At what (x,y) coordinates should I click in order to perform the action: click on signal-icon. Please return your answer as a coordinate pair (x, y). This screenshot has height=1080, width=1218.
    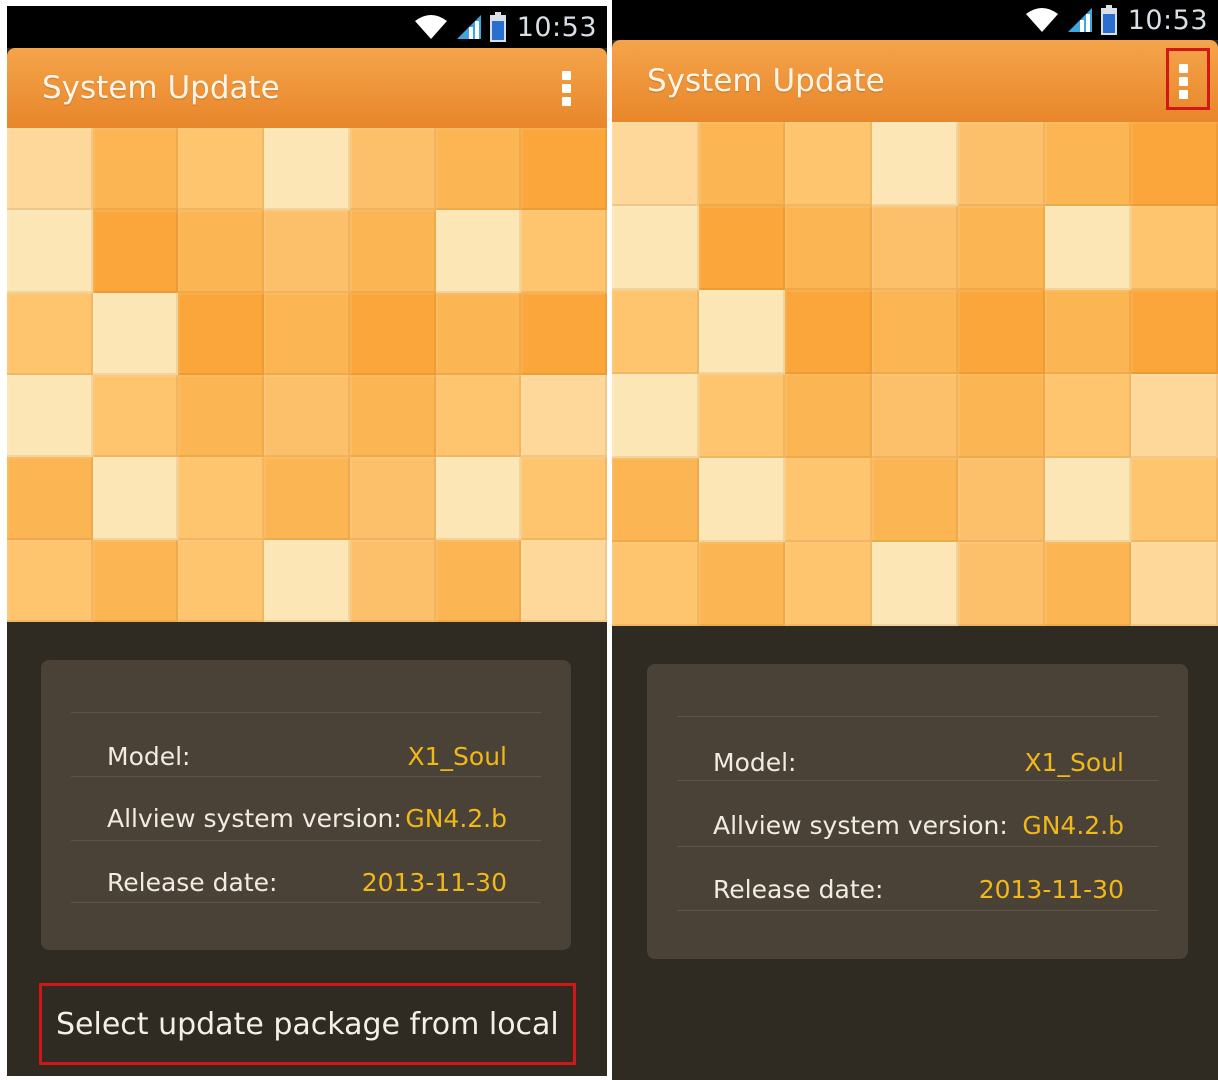
    Looking at the image, I should click on (468, 27).